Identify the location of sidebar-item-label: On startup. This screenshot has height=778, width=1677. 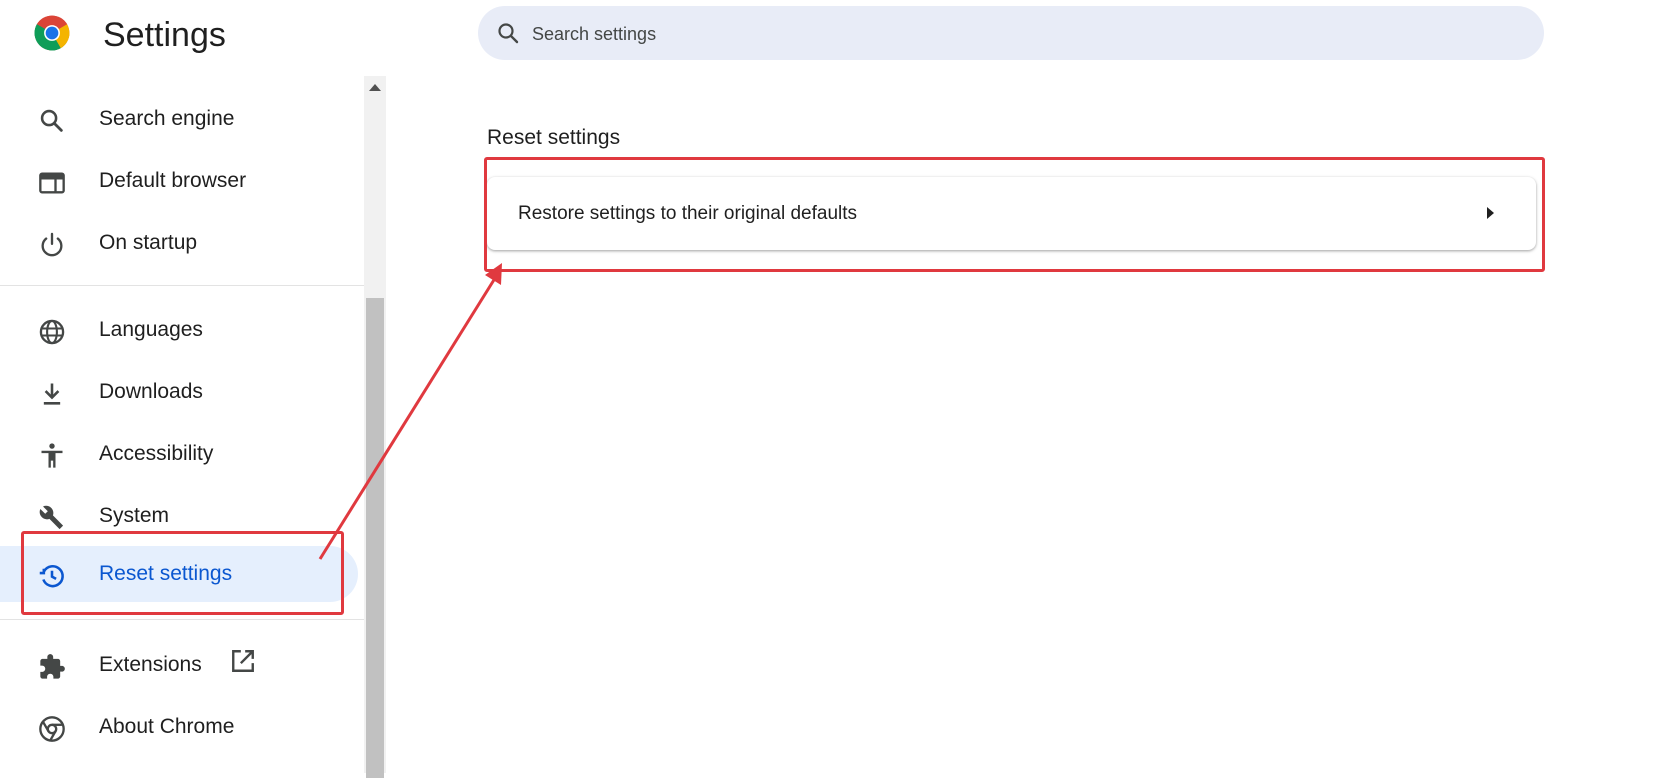
(148, 242).